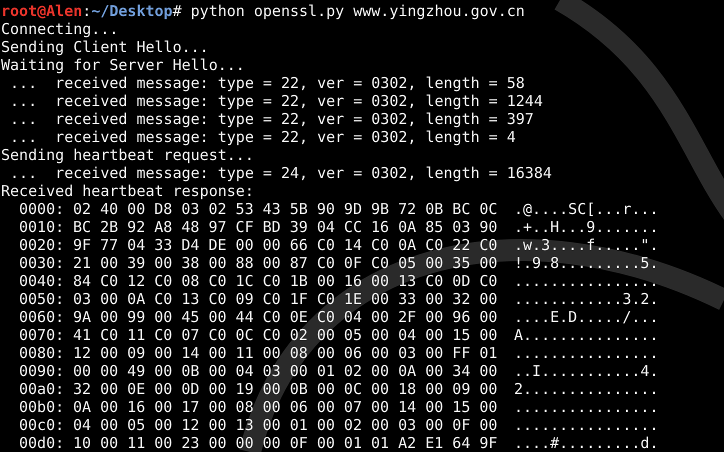 The image size is (724, 452). What do you see at coordinates (285, 209) in the screenshot?
I see `hex-bytes: 02 40 00 D8 03 02 53 43 5B 90 9D 9B 72 0B BC 0C` at bounding box center [285, 209].